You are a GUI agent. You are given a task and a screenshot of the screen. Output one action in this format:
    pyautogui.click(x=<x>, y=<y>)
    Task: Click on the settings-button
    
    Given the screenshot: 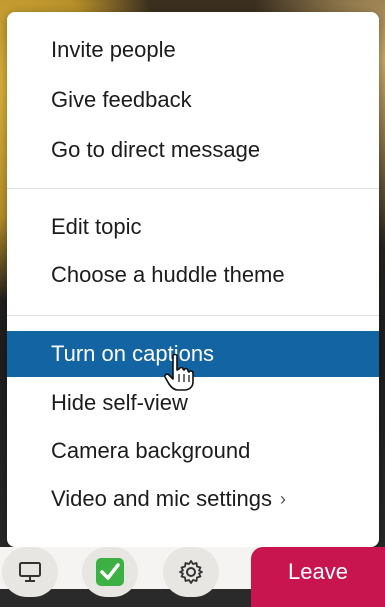 What is the action you would take?
    pyautogui.click(x=191, y=572)
    